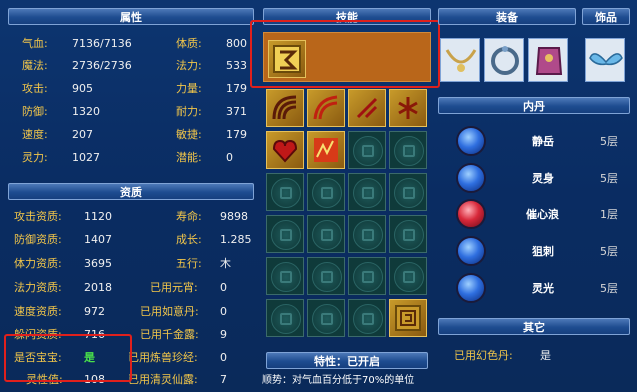 This screenshot has width=637, height=392. What do you see at coordinates (338, 380) in the screenshot?
I see `trait-description: 顺势：对气血百分低于70%的单位` at bounding box center [338, 380].